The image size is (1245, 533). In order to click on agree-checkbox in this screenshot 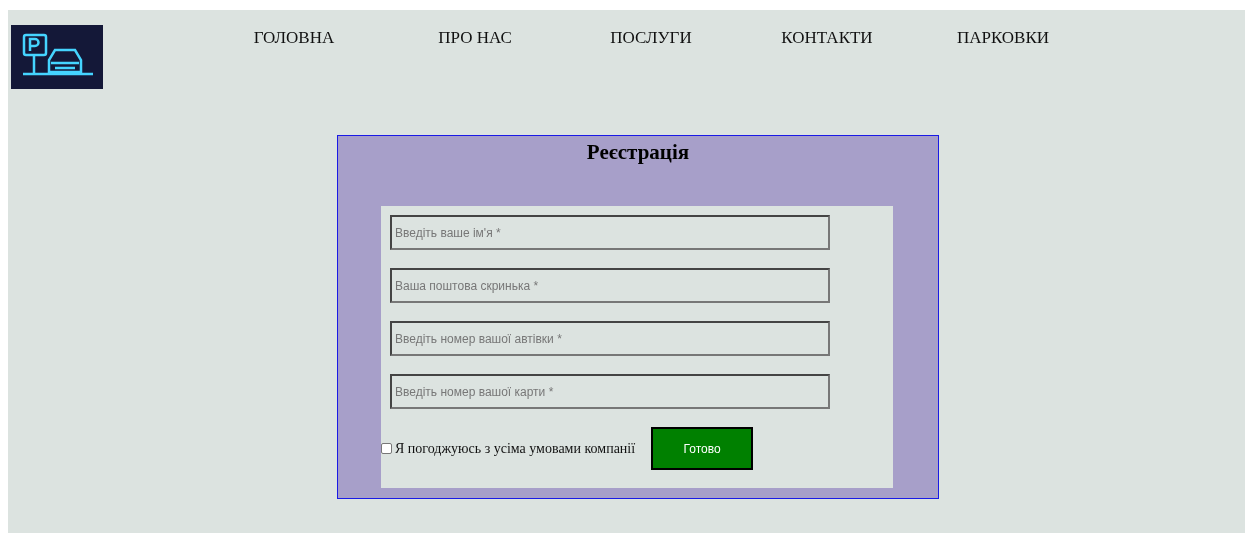, I will do `click(386, 448)`.